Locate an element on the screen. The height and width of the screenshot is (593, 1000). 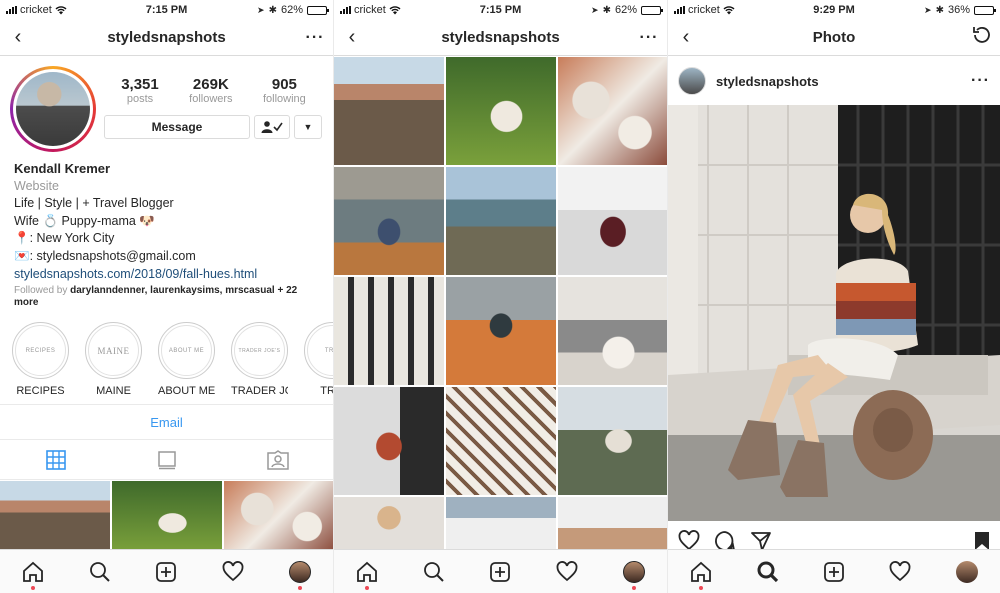
highlight-recipes: RECIPES RECIPES is located at coordinates (40, 359).